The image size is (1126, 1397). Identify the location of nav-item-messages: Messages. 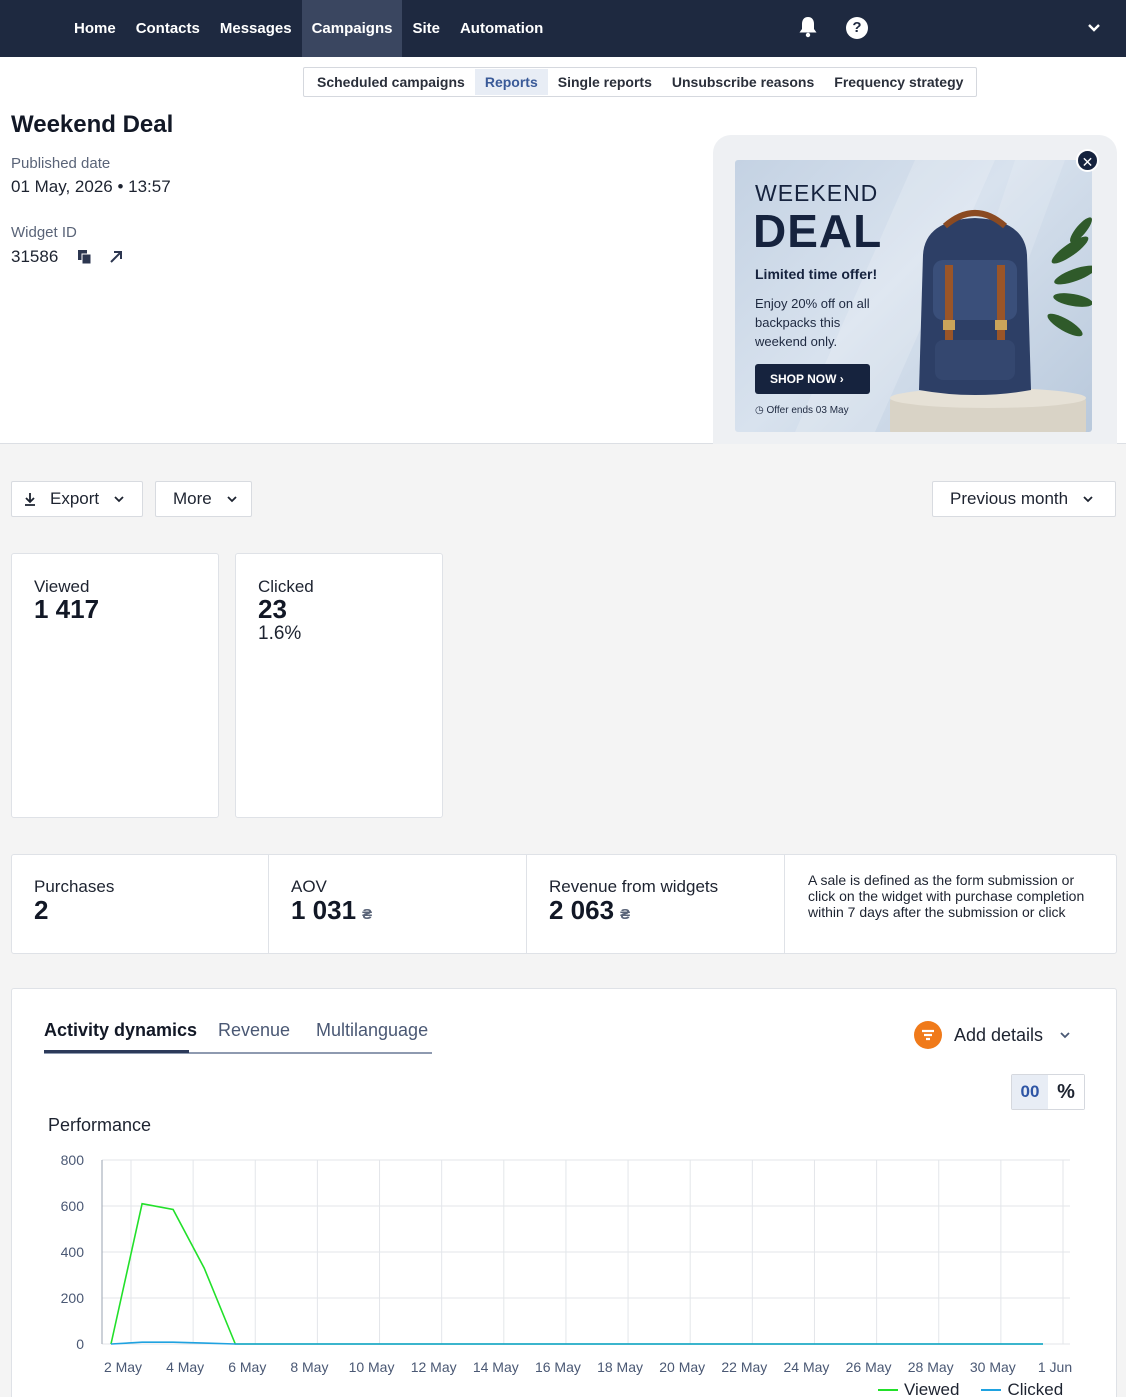
(256, 28).